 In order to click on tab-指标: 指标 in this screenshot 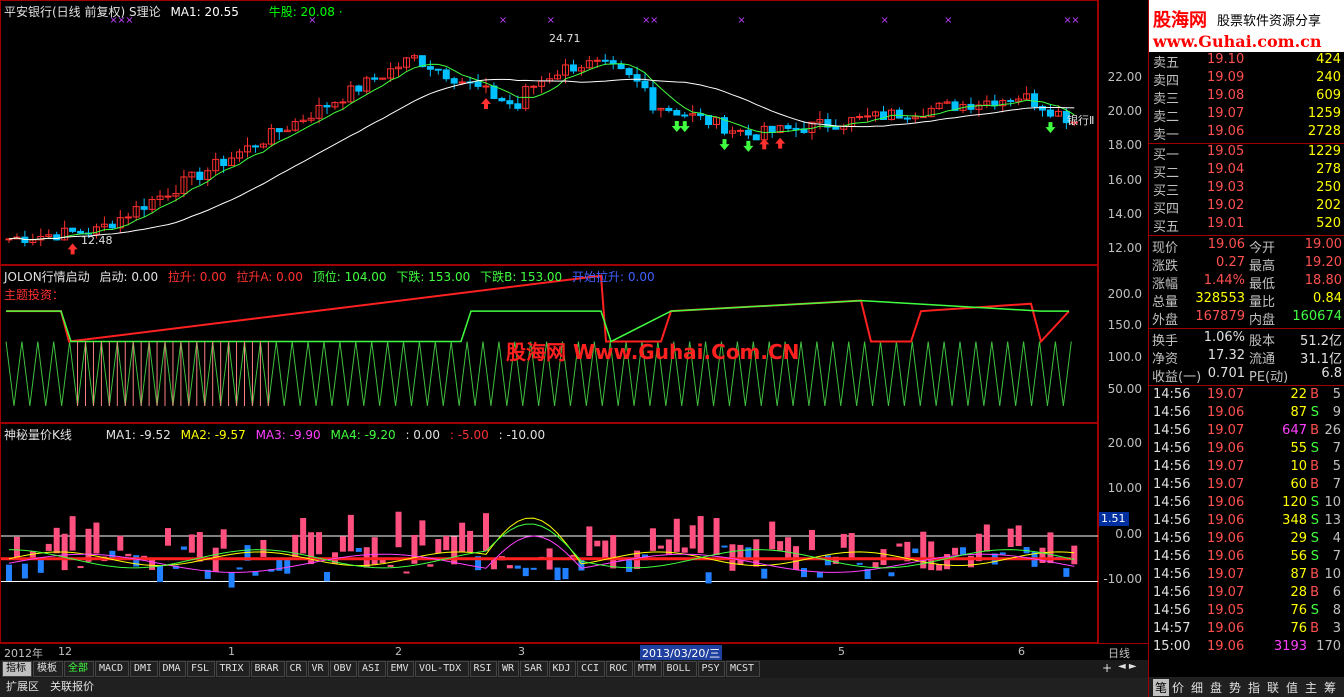, I will do `click(17, 669)`.